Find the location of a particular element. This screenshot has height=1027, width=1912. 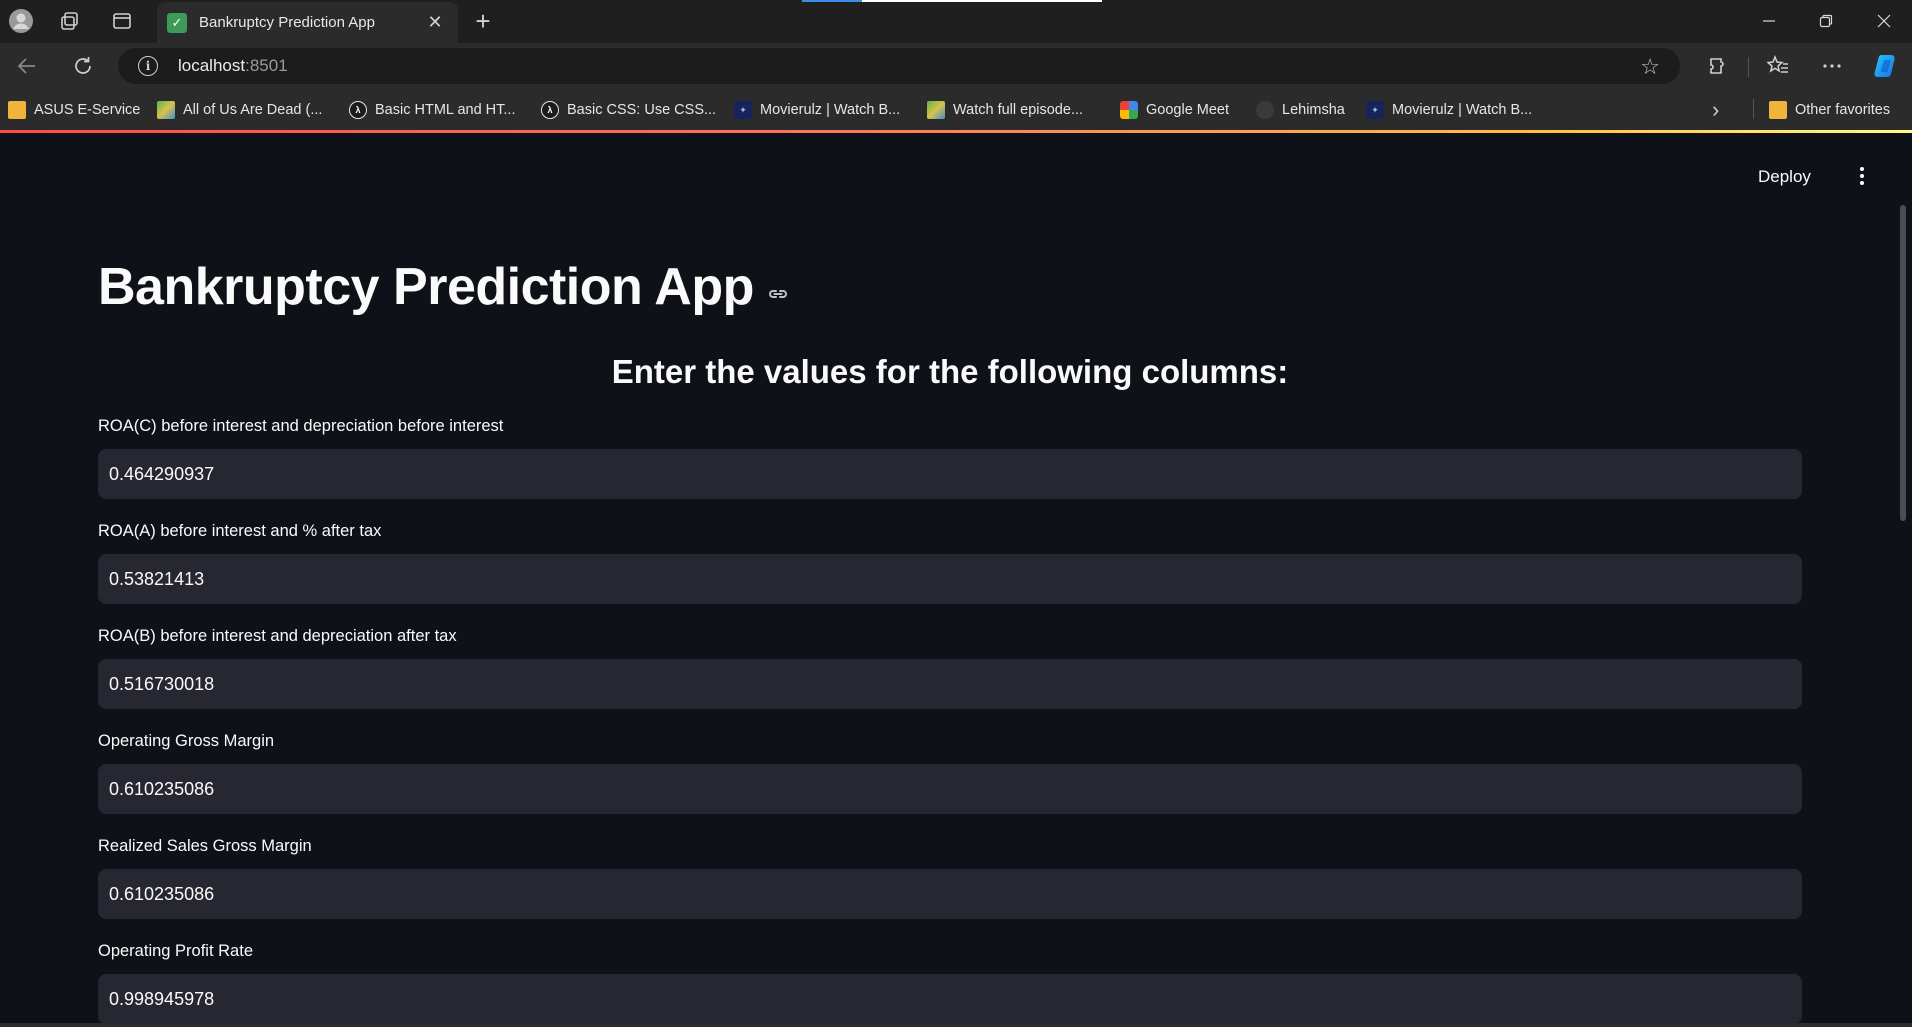

roa-c-input is located at coordinates (950, 474).